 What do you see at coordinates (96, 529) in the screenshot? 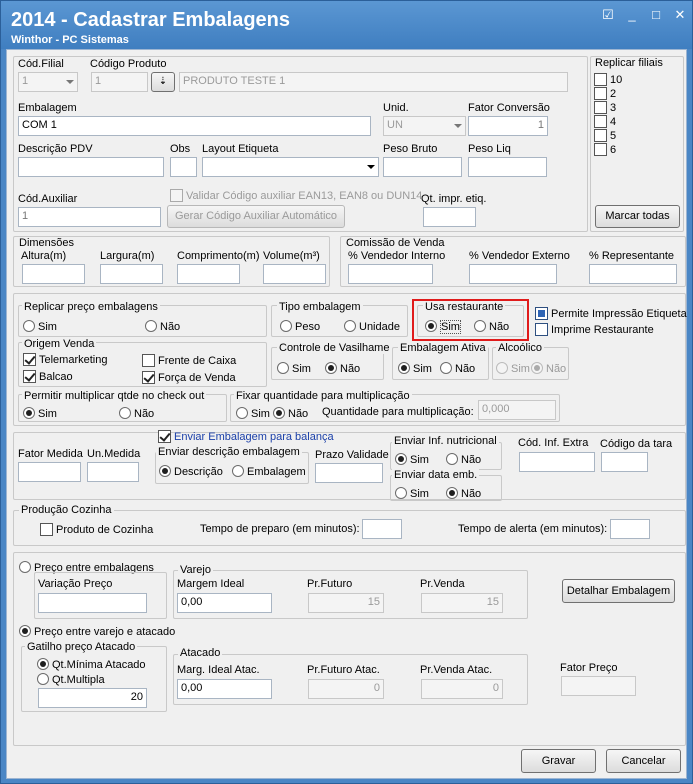
I see `produto-cozinha-checkbox: Produto de Cozinha` at bounding box center [96, 529].